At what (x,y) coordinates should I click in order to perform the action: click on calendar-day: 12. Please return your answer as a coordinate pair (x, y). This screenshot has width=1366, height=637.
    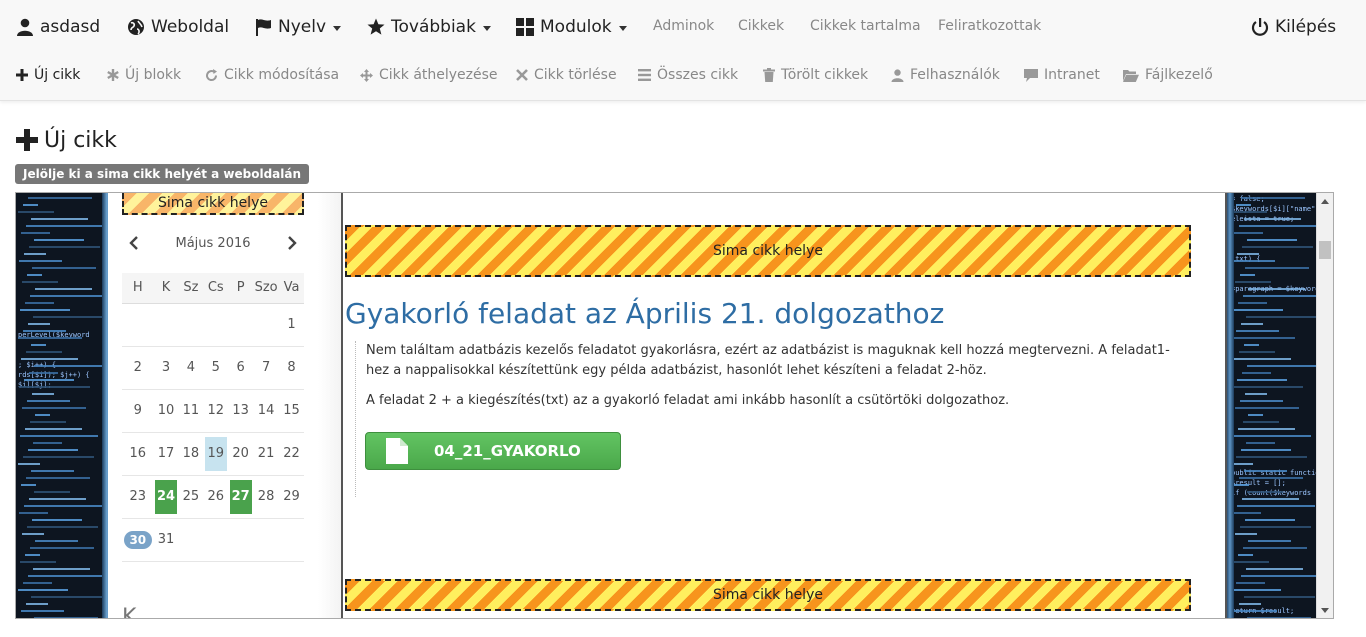
    Looking at the image, I should click on (216, 411).